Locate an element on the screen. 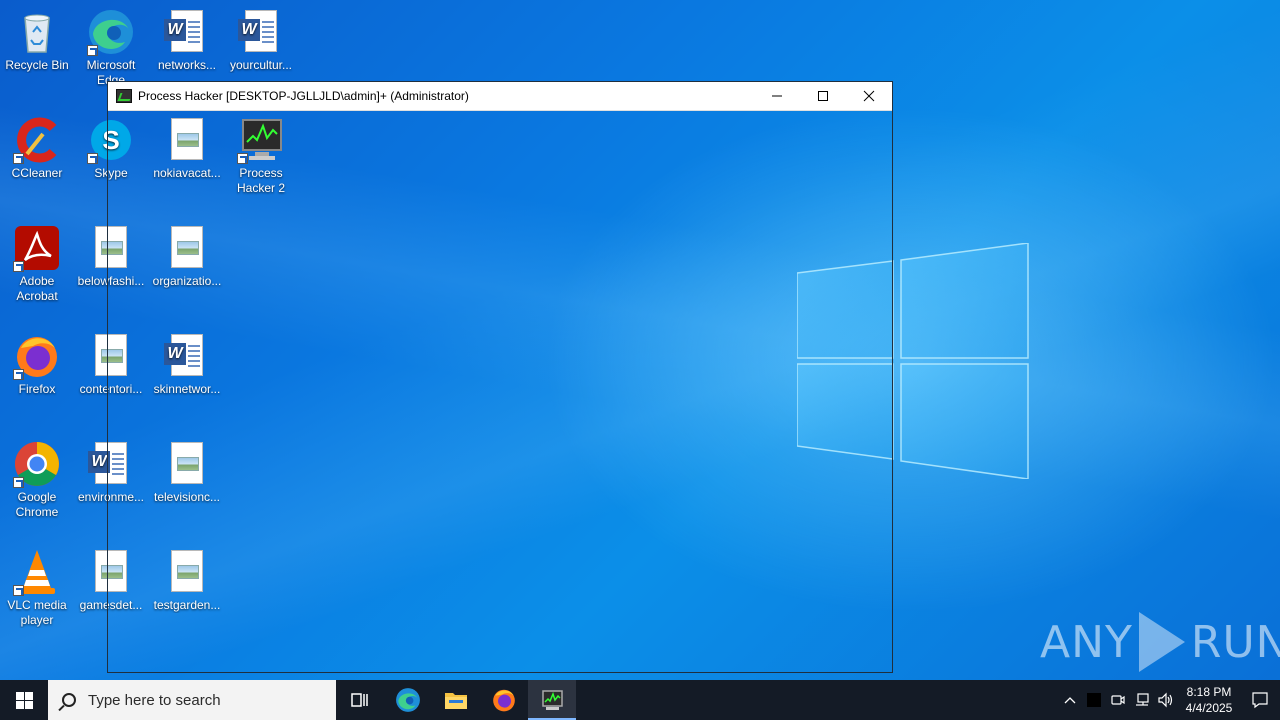  ccleaner-icon is located at coordinates (37, 140).